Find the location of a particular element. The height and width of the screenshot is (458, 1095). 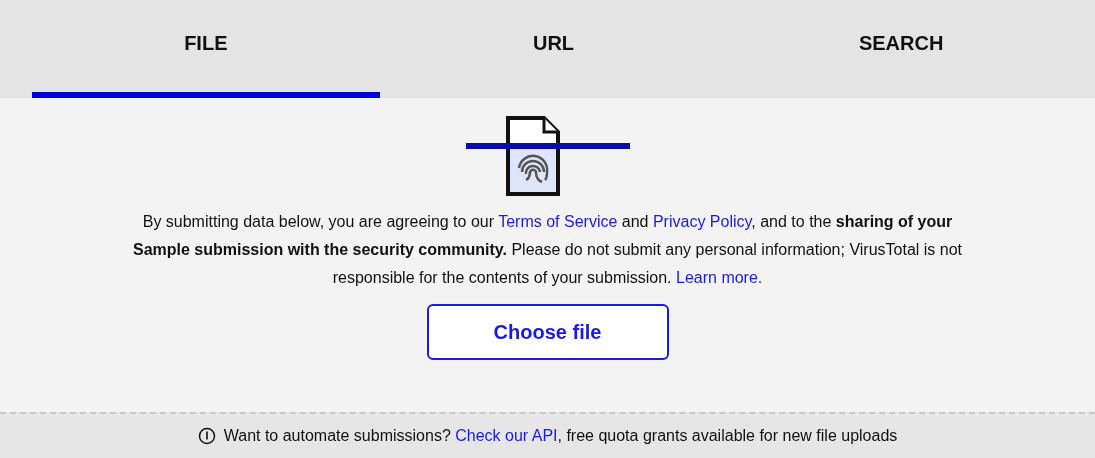

terms-notice: By submitting data below, you are agreeing to our Terms of Service and Privacy Policy, and to the sharing of your Sample submission with the security community. Please do not submit any personal information; VirusTotal is not responsible for the contents of your submission. Learn more. is located at coordinates (547, 250).